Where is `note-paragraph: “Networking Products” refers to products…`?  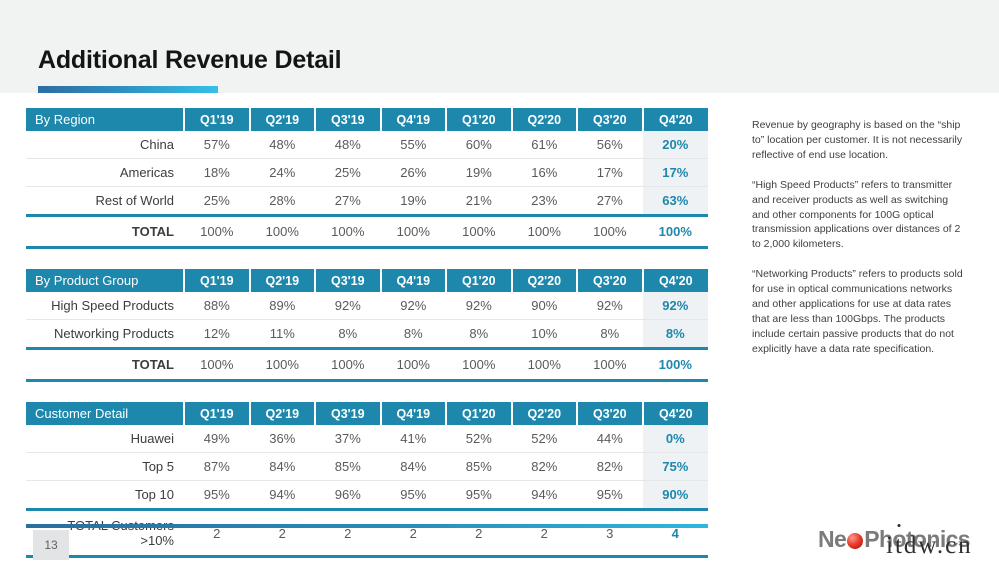 note-paragraph: “Networking Products” refers to products… is located at coordinates (857, 311).